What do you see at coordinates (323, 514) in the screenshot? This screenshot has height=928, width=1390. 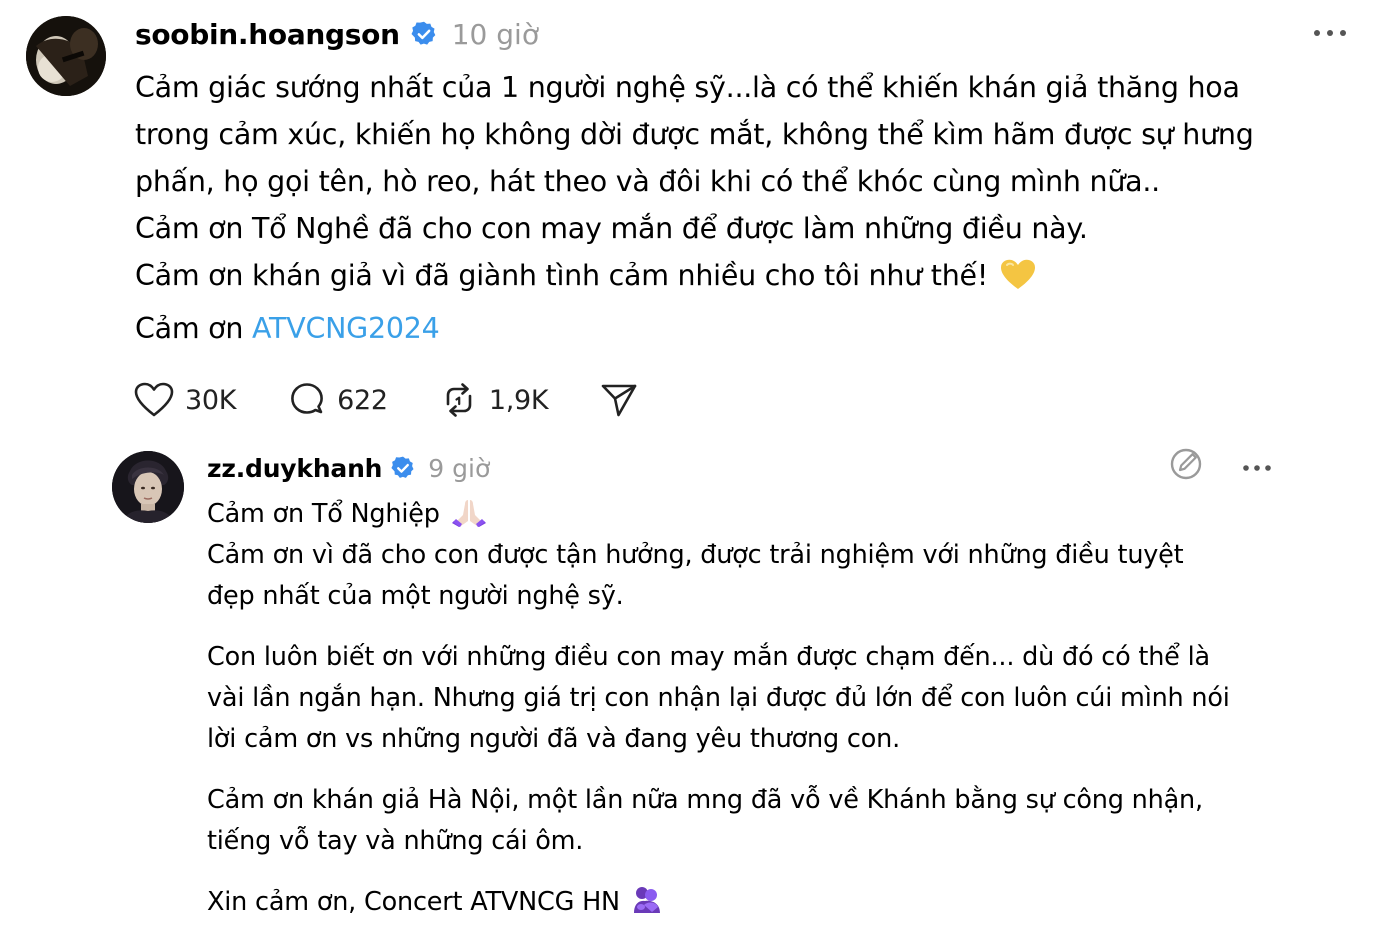 I see `reply-text-line: Cảm ơn Tổ Nghiệp` at bounding box center [323, 514].